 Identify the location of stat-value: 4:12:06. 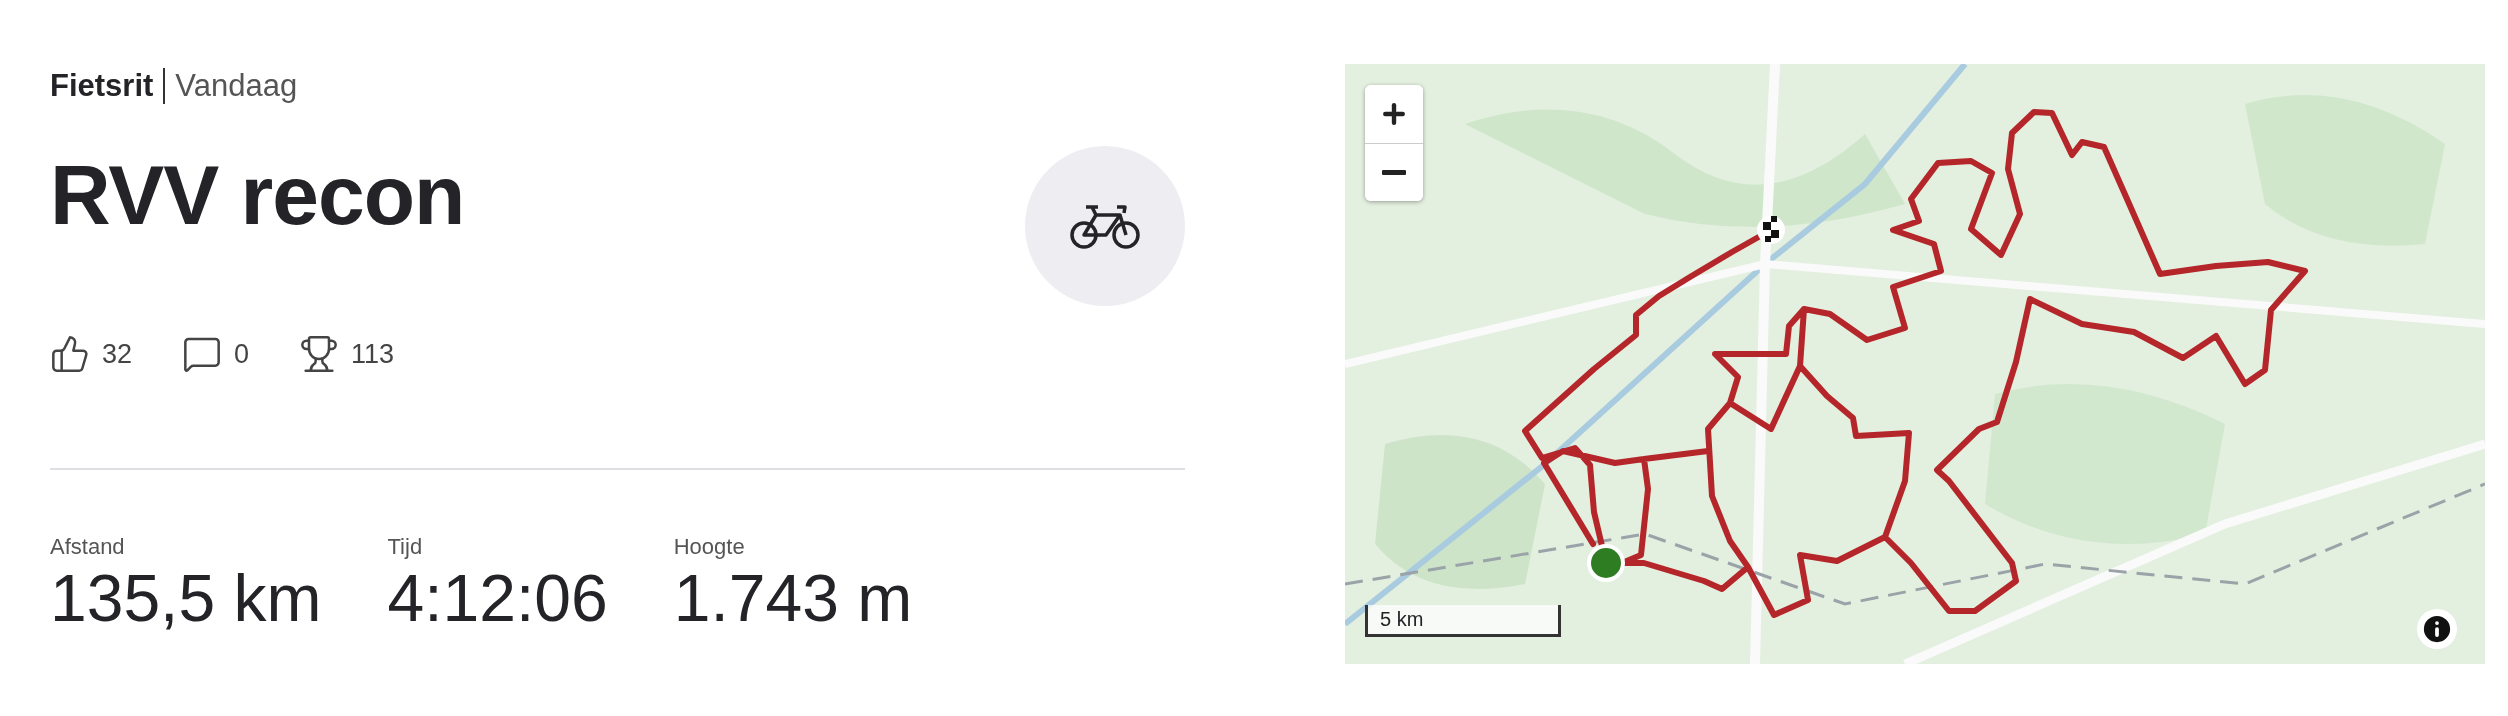
(497, 598).